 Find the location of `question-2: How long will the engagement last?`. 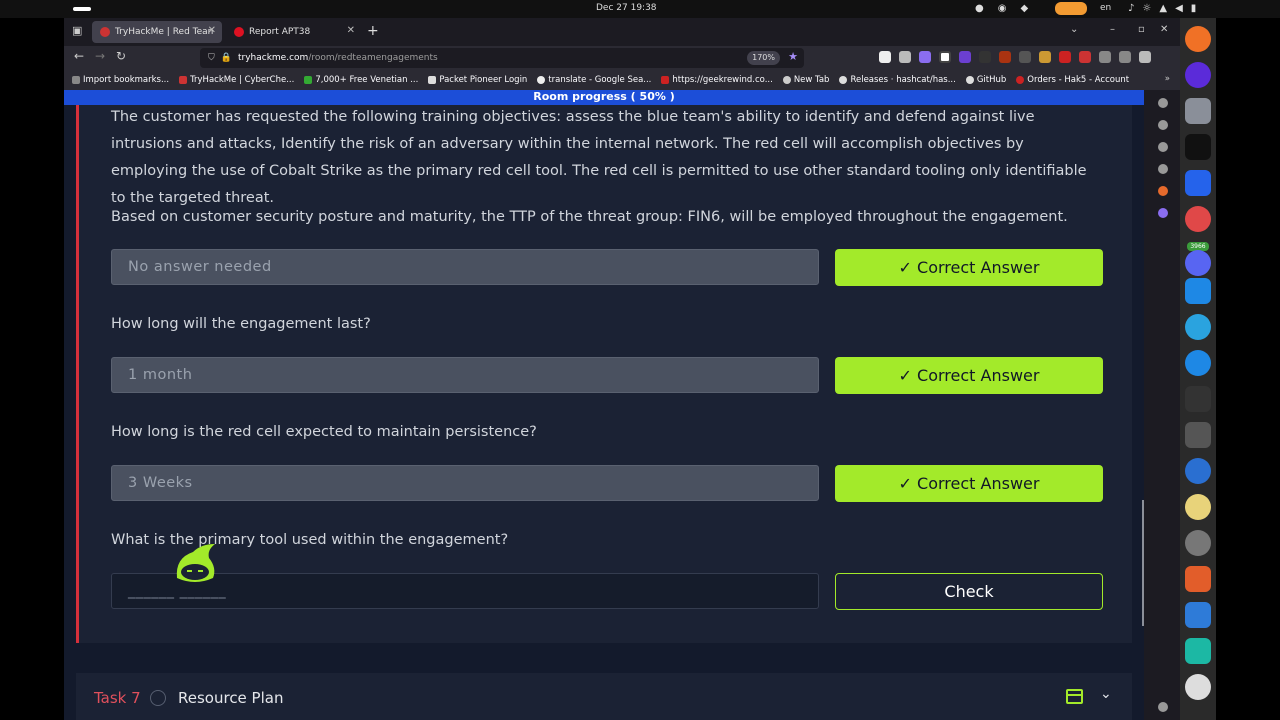

question-2: How long will the engagement last? is located at coordinates (241, 324).